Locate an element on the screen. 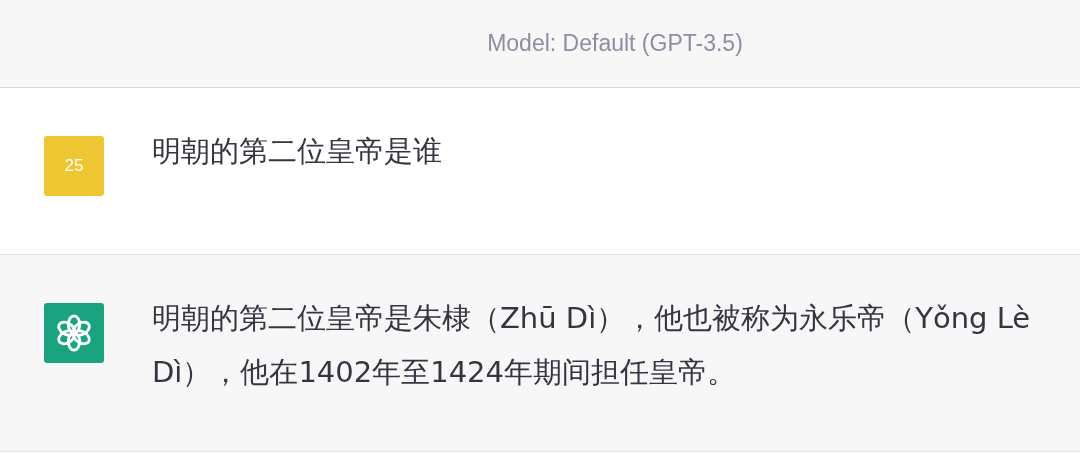 This screenshot has width=1080, height=454. logo-icon is located at coordinates (74, 333).